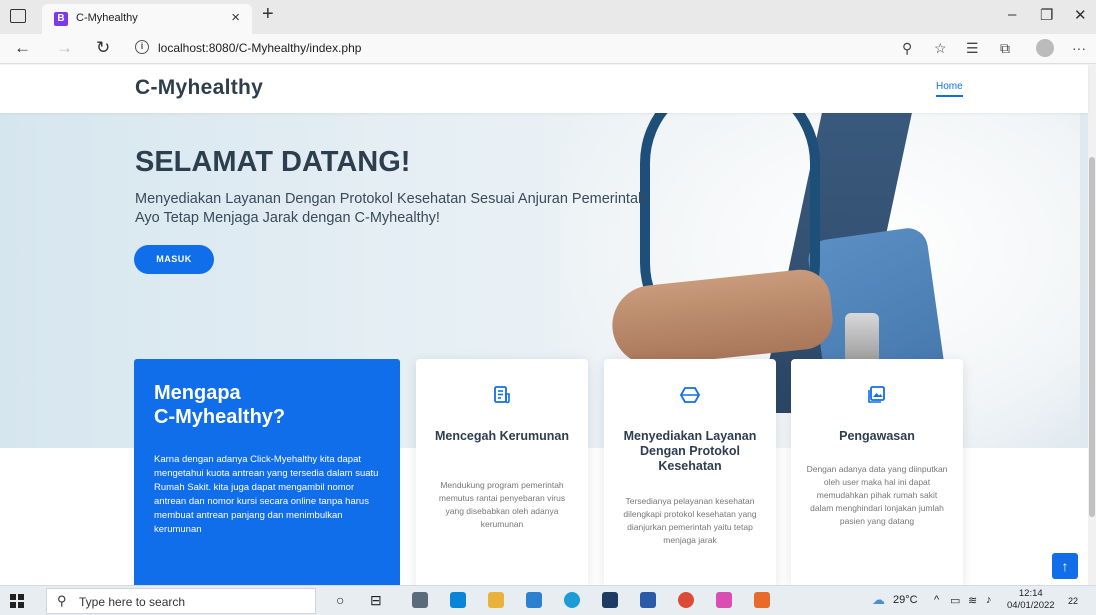 The height and width of the screenshot is (615, 1096). What do you see at coordinates (940, 48) in the screenshot?
I see `favorite-add-icon: ☆` at bounding box center [940, 48].